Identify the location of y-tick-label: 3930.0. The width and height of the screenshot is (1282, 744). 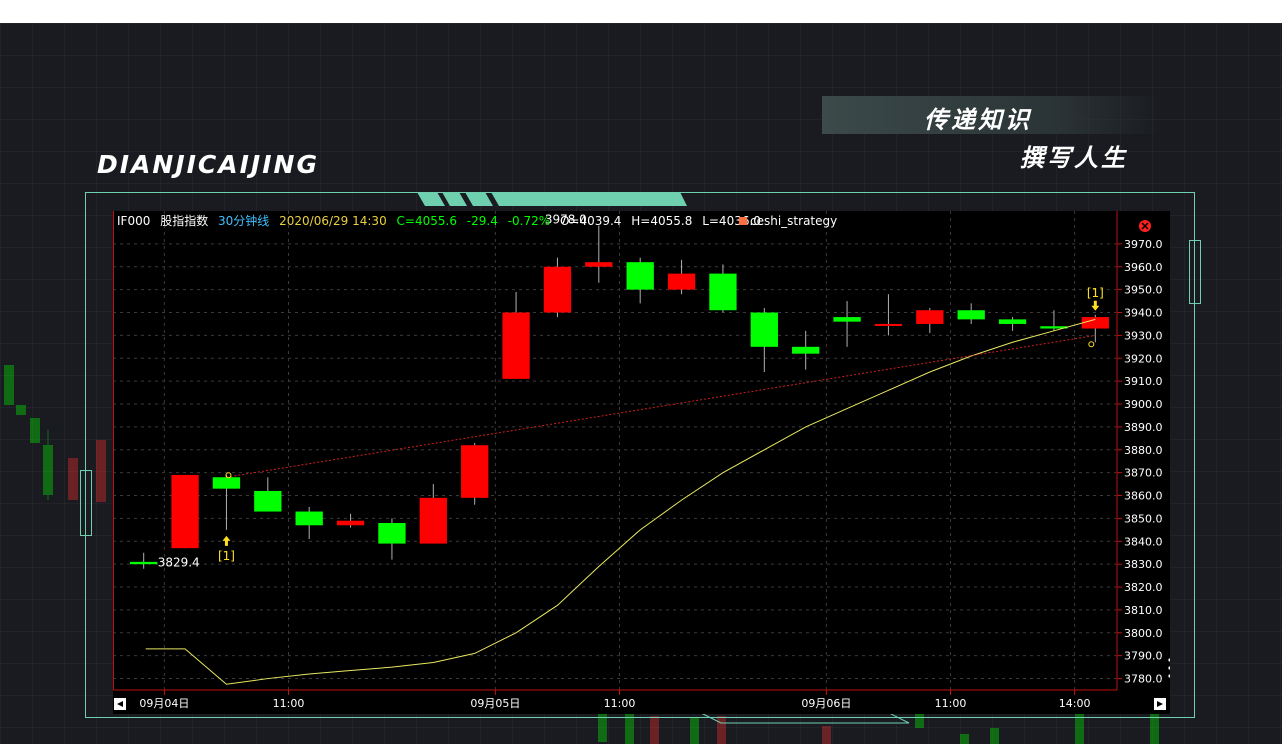
(1143, 335).